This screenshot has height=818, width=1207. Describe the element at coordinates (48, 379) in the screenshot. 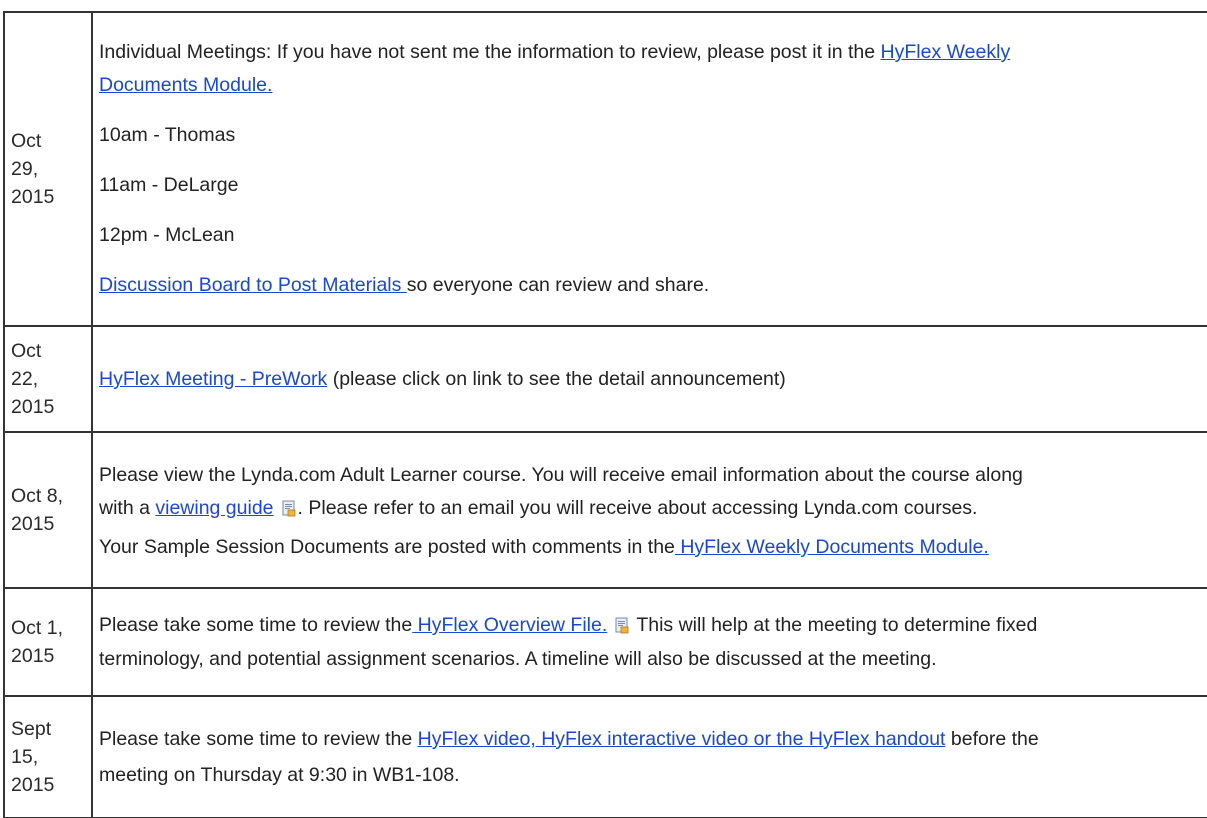

I see `date-cell: Oct 22, 2015` at that location.